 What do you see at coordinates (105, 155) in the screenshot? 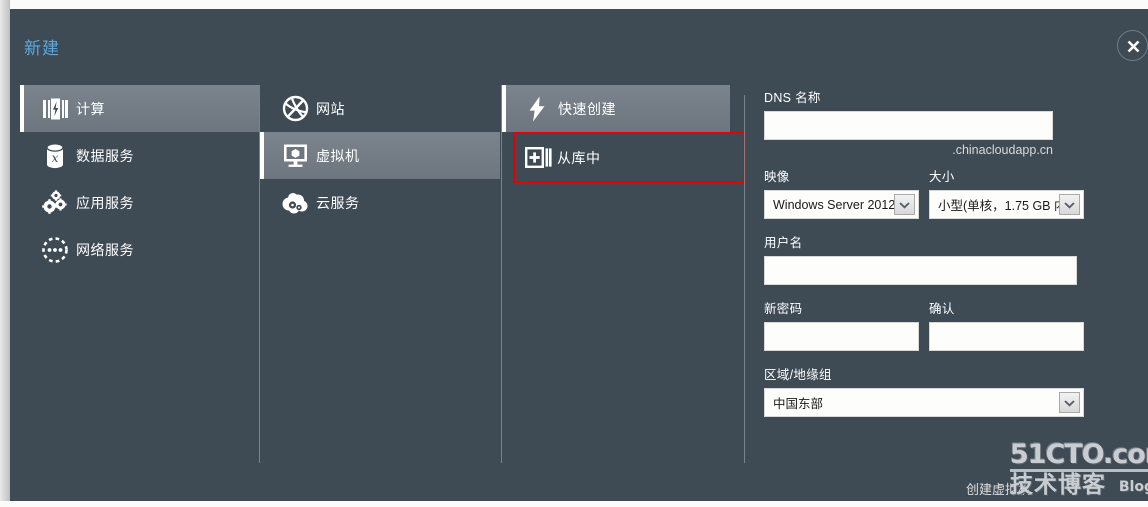
I see `sidebar-item-label: 数据服务` at bounding box center [105, 155].